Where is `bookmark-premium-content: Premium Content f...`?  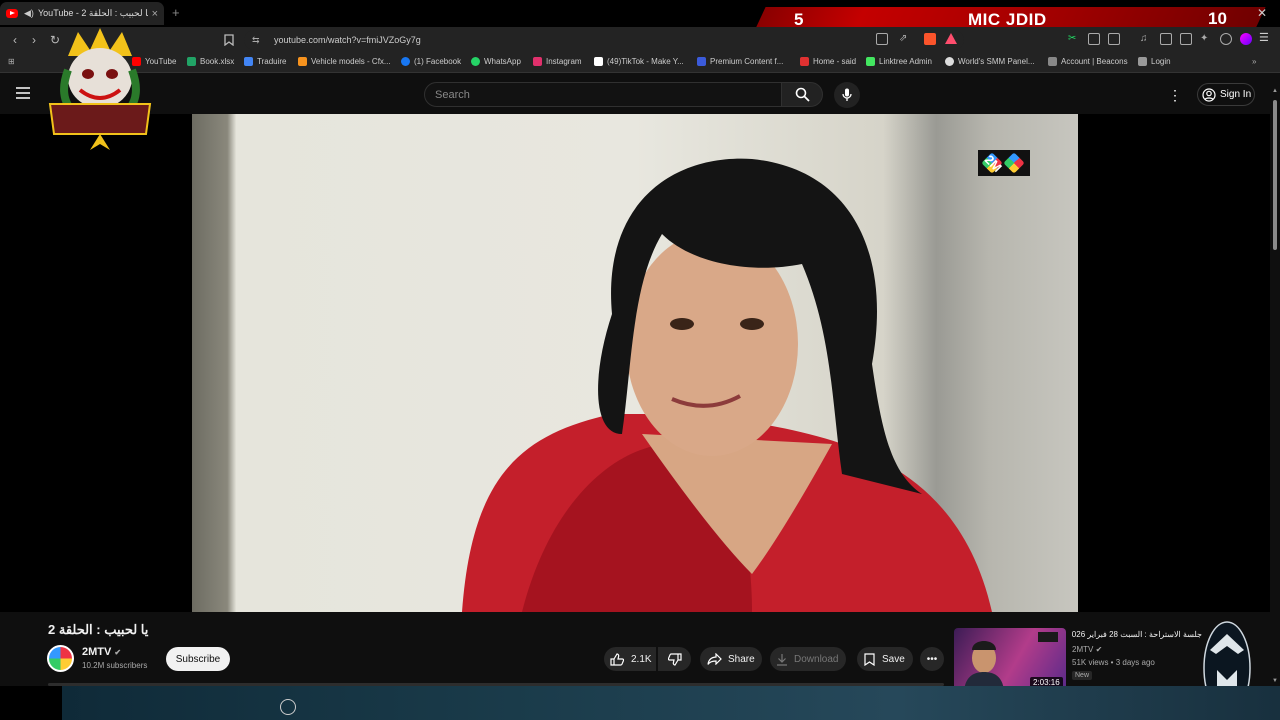
bookmark-premium-content: Premium Content f... is located at coordinates (740, 61).